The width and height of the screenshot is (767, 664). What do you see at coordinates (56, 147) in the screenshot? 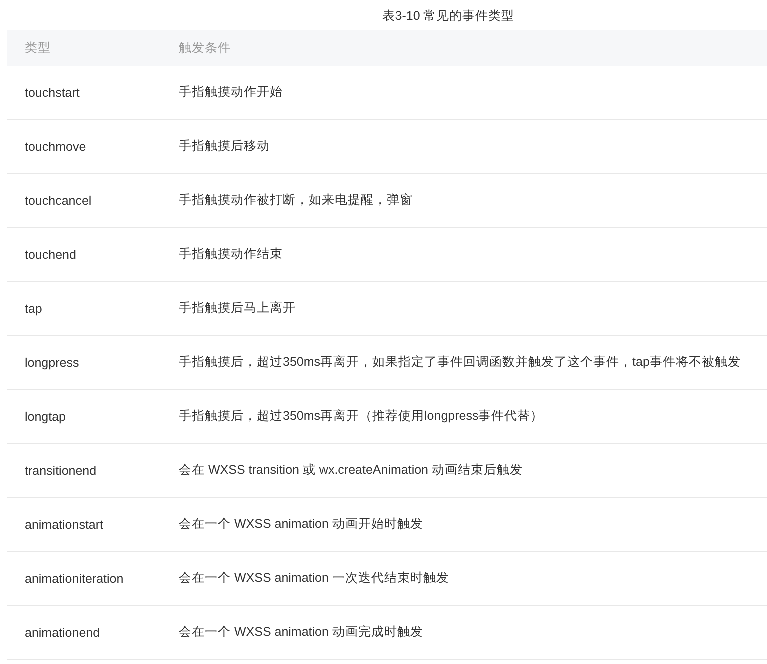
I see `table-cell-text: touchmove` at bounding box center [56, 147].